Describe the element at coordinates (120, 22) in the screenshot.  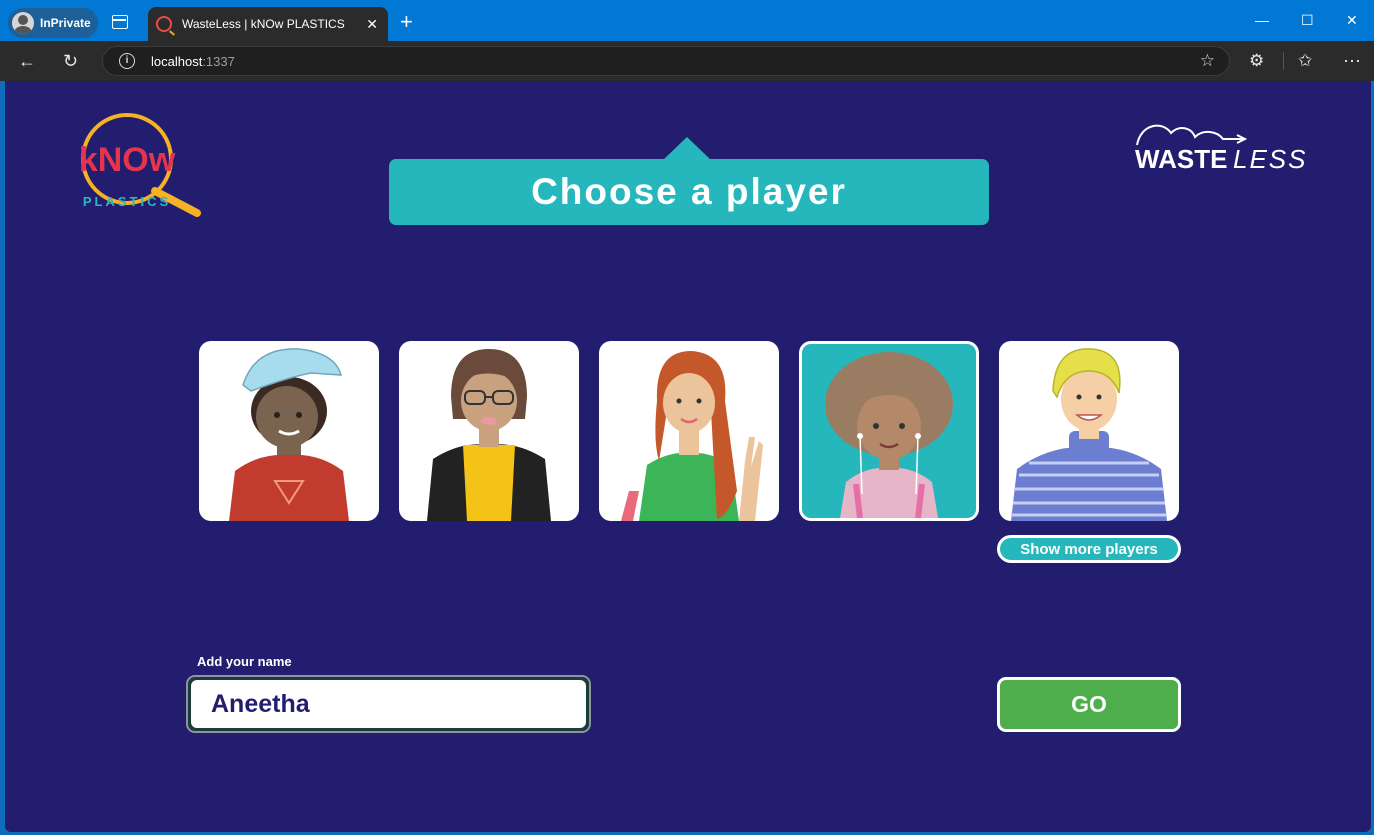
I see `tab-actions-icon` at that location.